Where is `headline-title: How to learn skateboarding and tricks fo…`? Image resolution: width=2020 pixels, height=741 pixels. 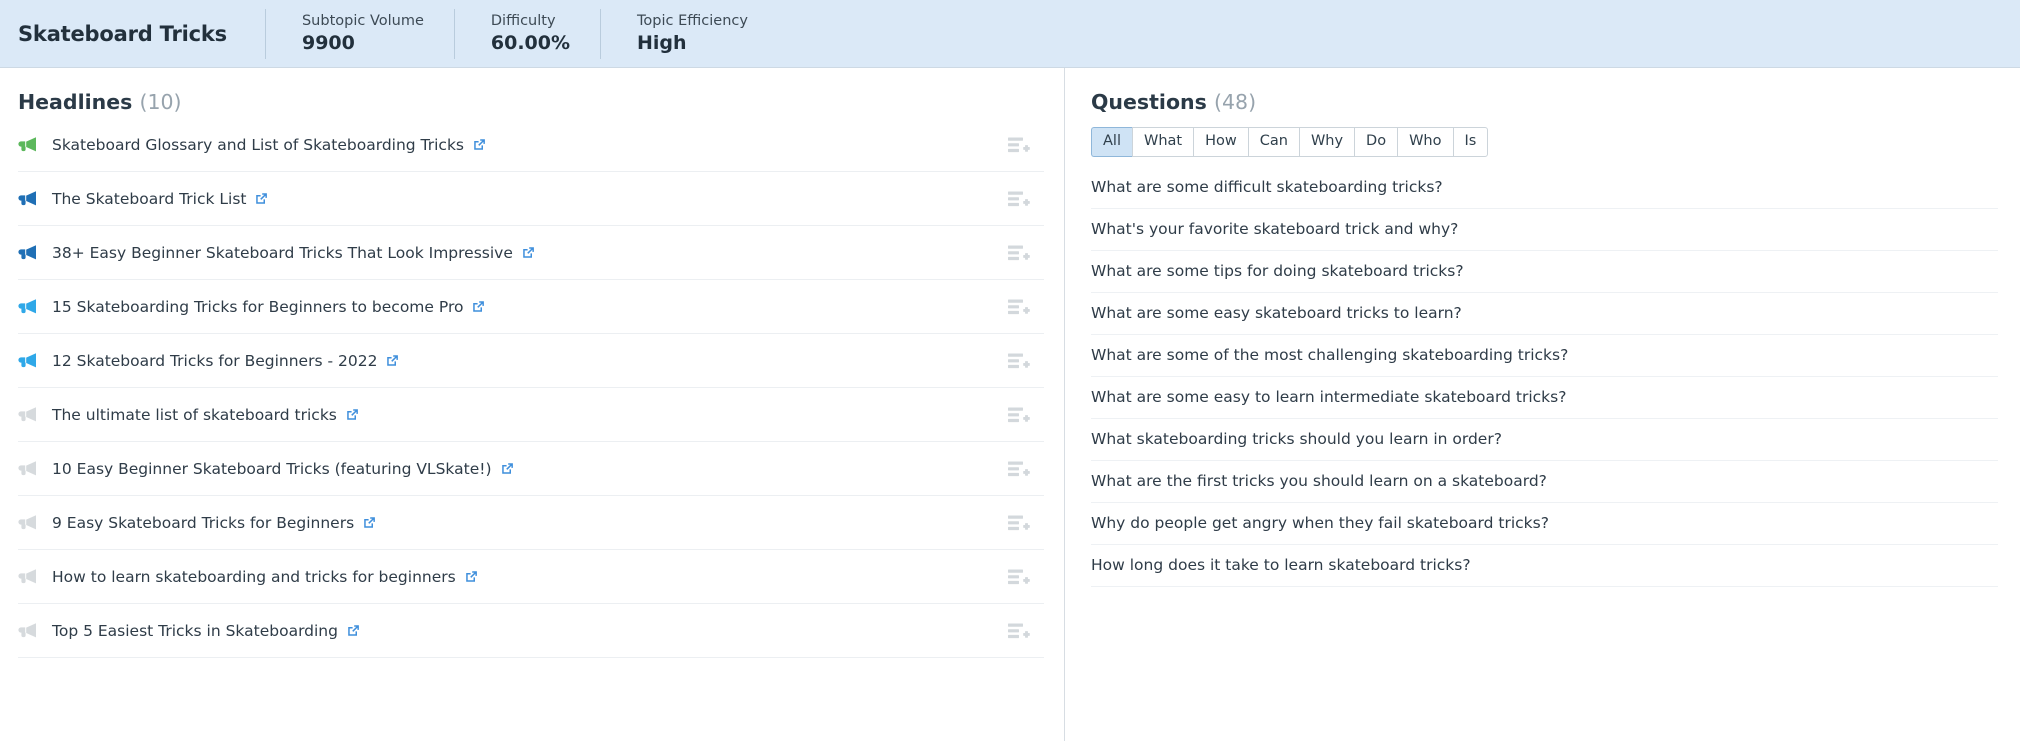 headline-title: How to learn skateboarding and tricks fo… is located at coordinates (252, 577).